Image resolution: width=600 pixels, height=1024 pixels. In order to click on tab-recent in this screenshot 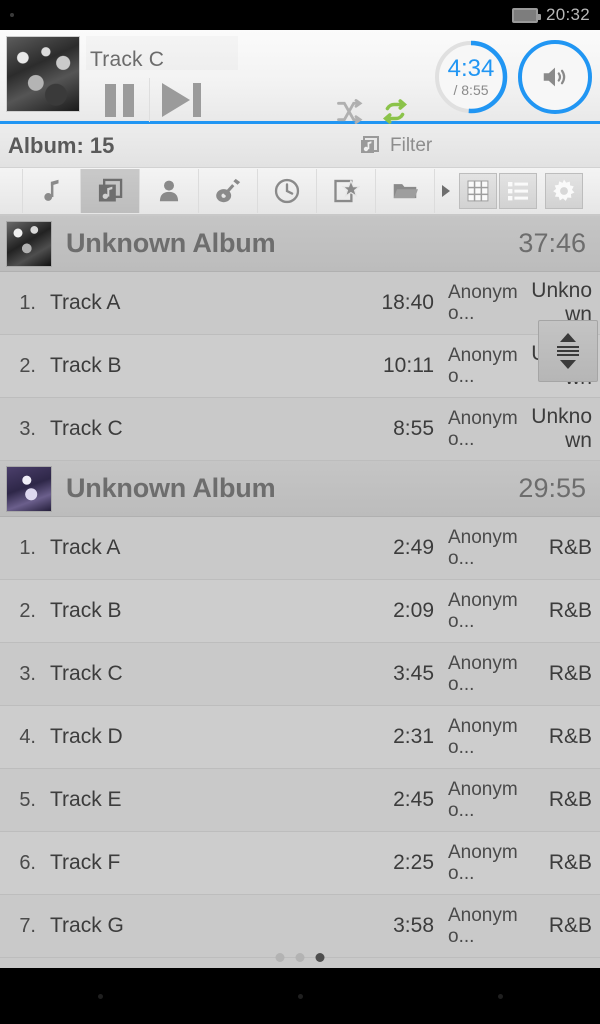, I will do `click(287, 191)`.